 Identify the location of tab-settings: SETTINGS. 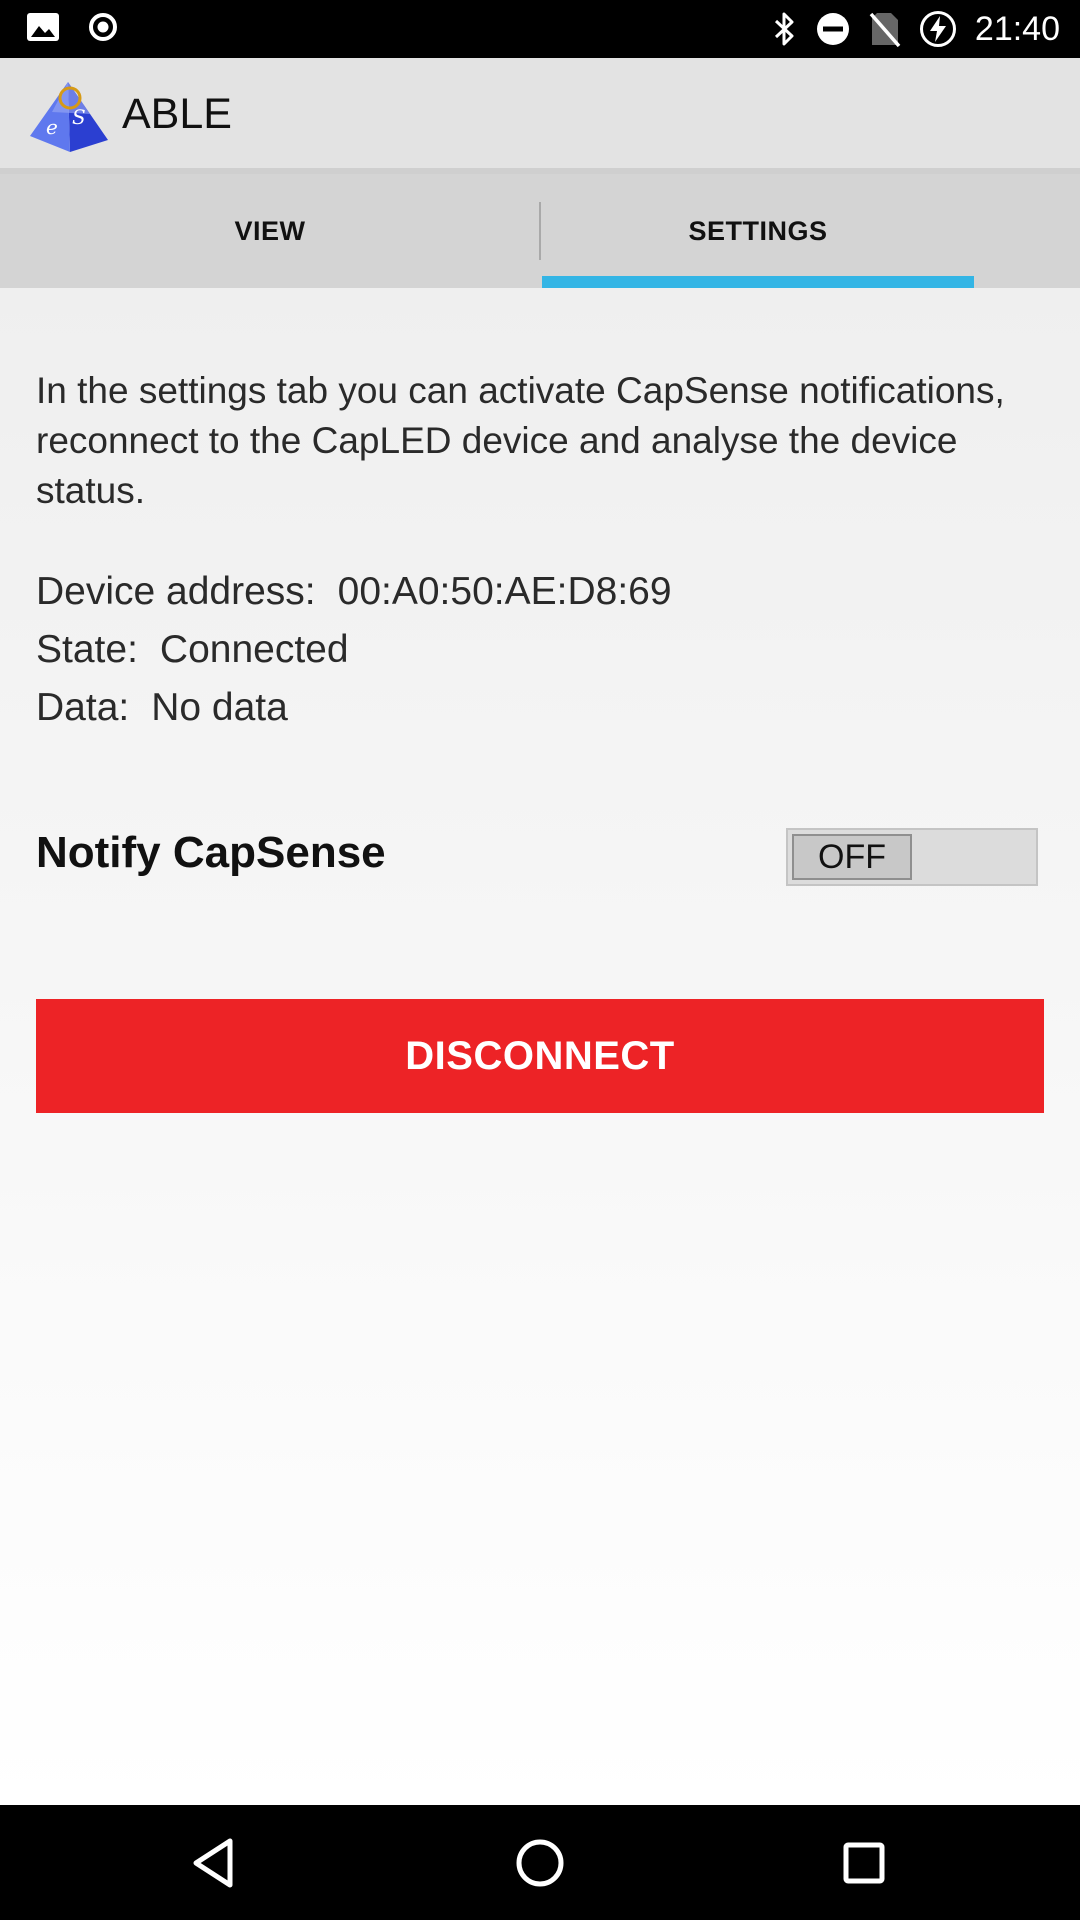
(758, 231).